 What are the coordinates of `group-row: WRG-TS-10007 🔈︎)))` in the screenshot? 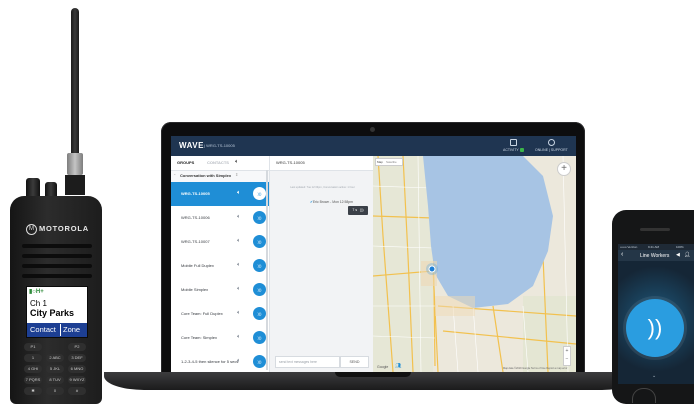 It's located at (220, 242).